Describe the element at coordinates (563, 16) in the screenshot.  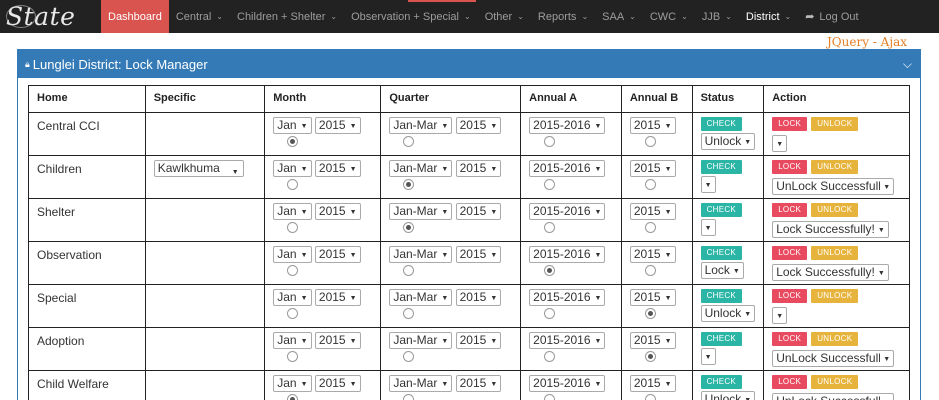
I see `nav-item-reports: Reports ⌄` at that location.